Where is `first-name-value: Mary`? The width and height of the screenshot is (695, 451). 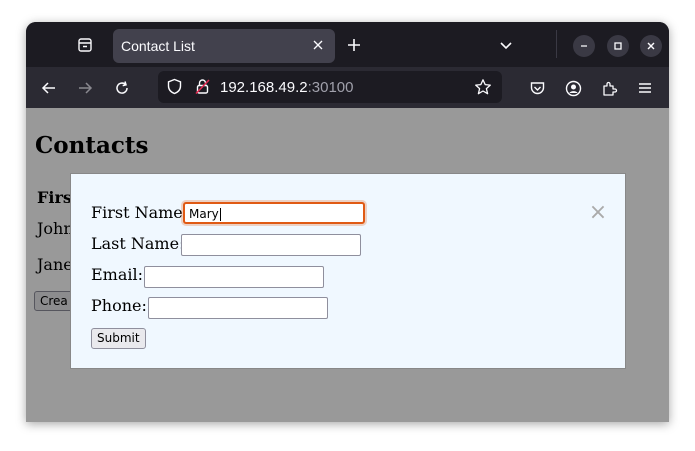
first-name-value: Mary is located at coordinates (204, 214).